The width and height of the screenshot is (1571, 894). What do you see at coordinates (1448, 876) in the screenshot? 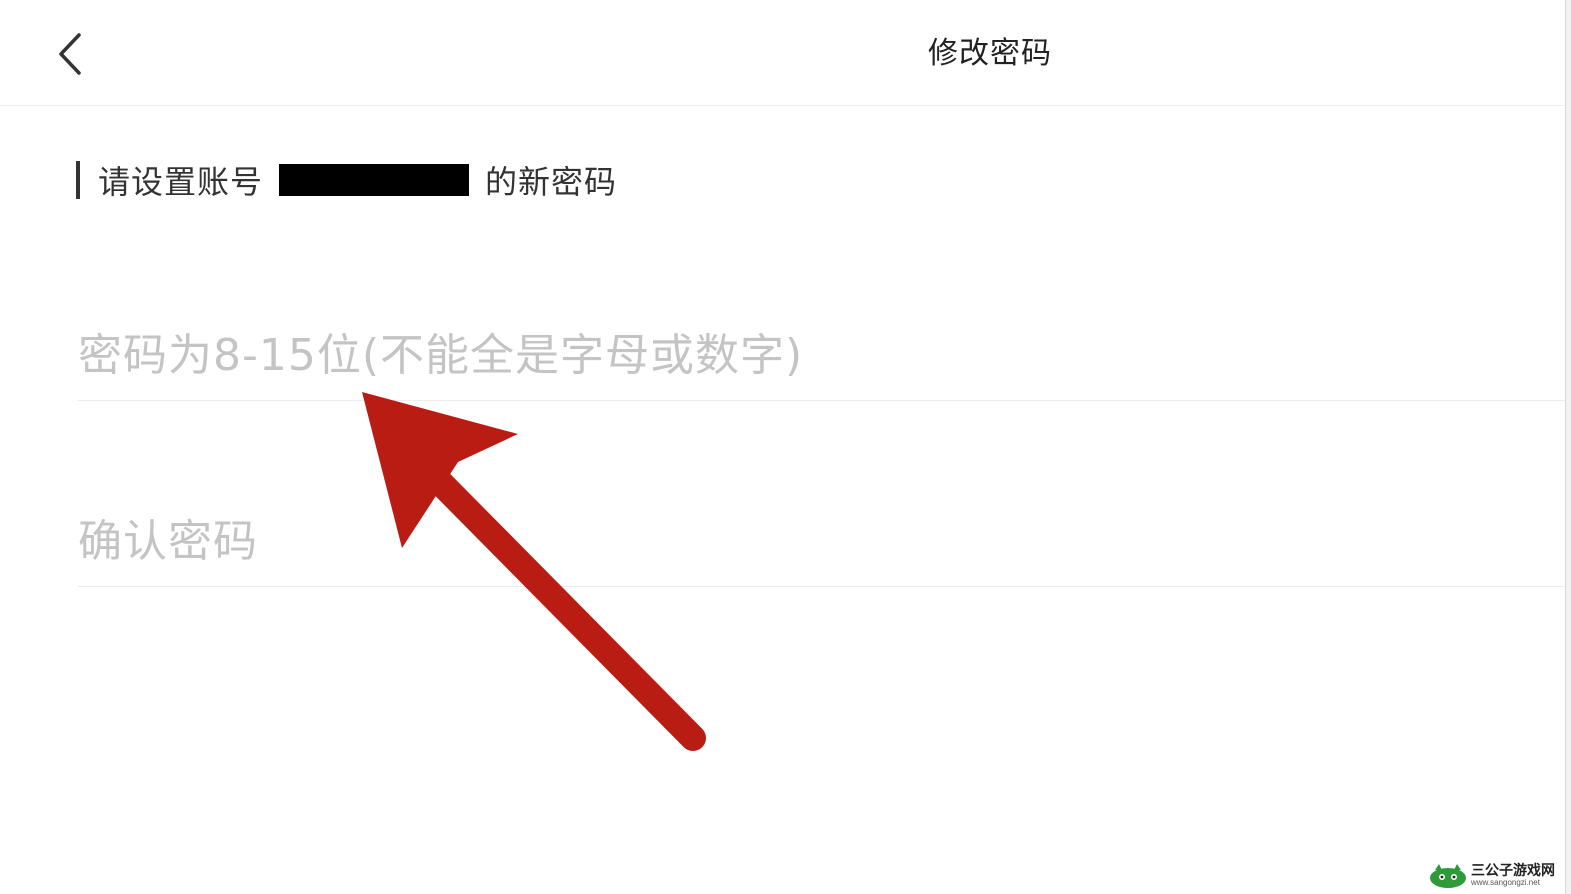
I see `watermark-logo-icon` at bounding box center [1448, 876].